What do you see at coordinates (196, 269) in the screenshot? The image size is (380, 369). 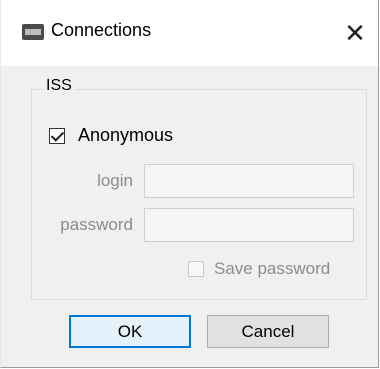 I see `save-password-checkbox` at bounding box center [196, 269].